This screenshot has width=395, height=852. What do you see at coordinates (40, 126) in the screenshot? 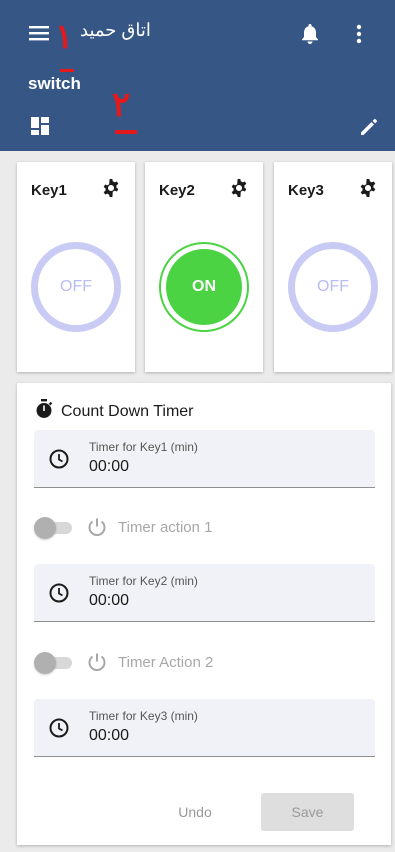
I see `dashboard-icon` at bounding box center [40, 126].